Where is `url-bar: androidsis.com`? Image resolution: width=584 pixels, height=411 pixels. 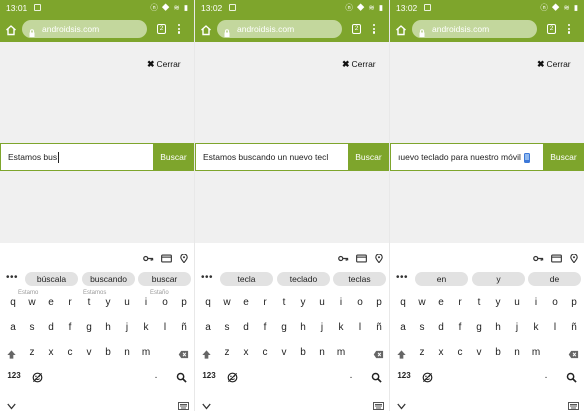
url-bar: androidsis.com is located at coordinates (279, 29).